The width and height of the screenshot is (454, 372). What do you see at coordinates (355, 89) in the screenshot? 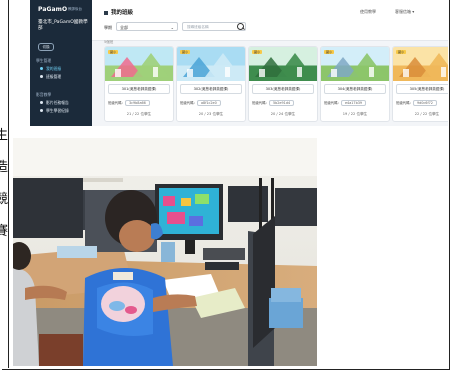
I see `class-name: 304(吳慧老師英語課)` at bounding box center [355, 89].